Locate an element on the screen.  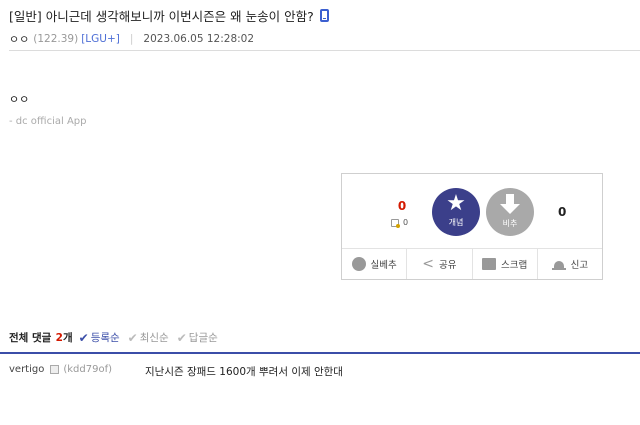
comment-author: vertigo (kdd79of) is located at coordinates (60, 369).